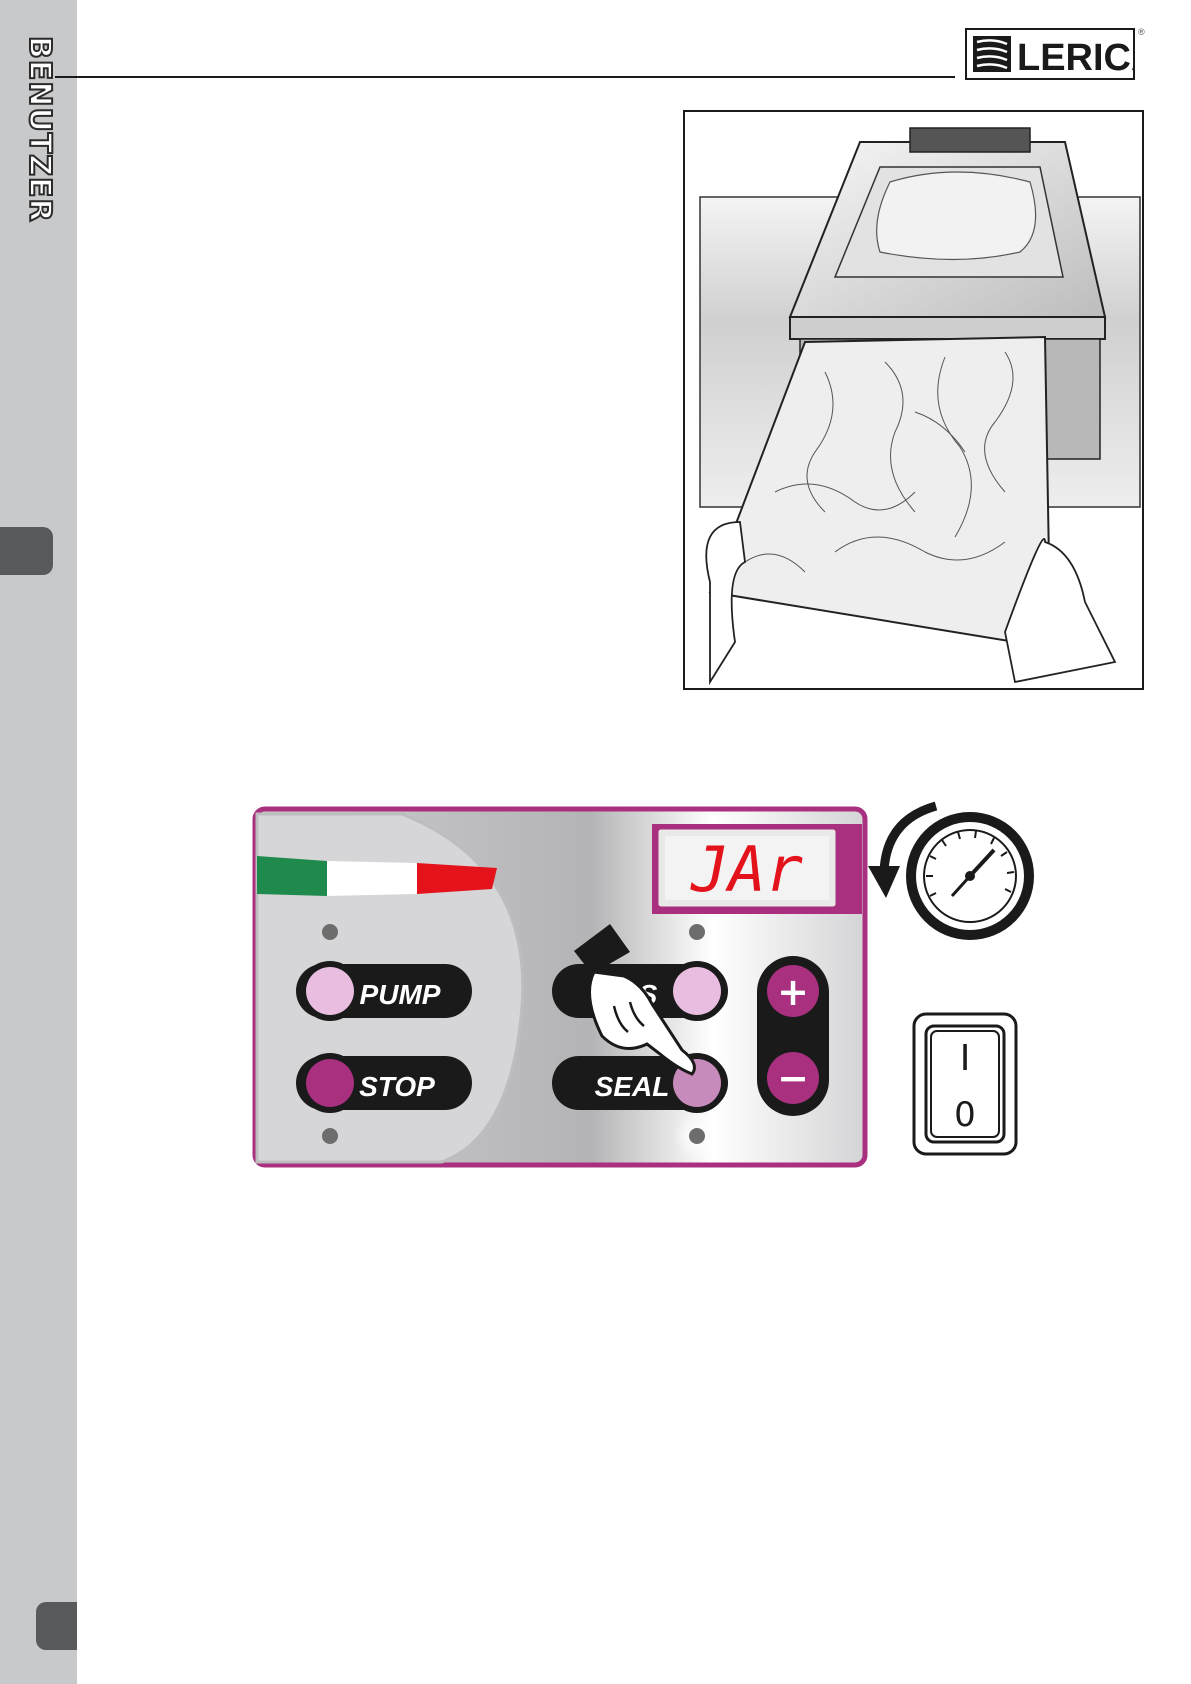  What do you see at coordinates (884, 882) in the screenshot?
I see `rotate-arrow-icon` at bounding box center [884, 882].